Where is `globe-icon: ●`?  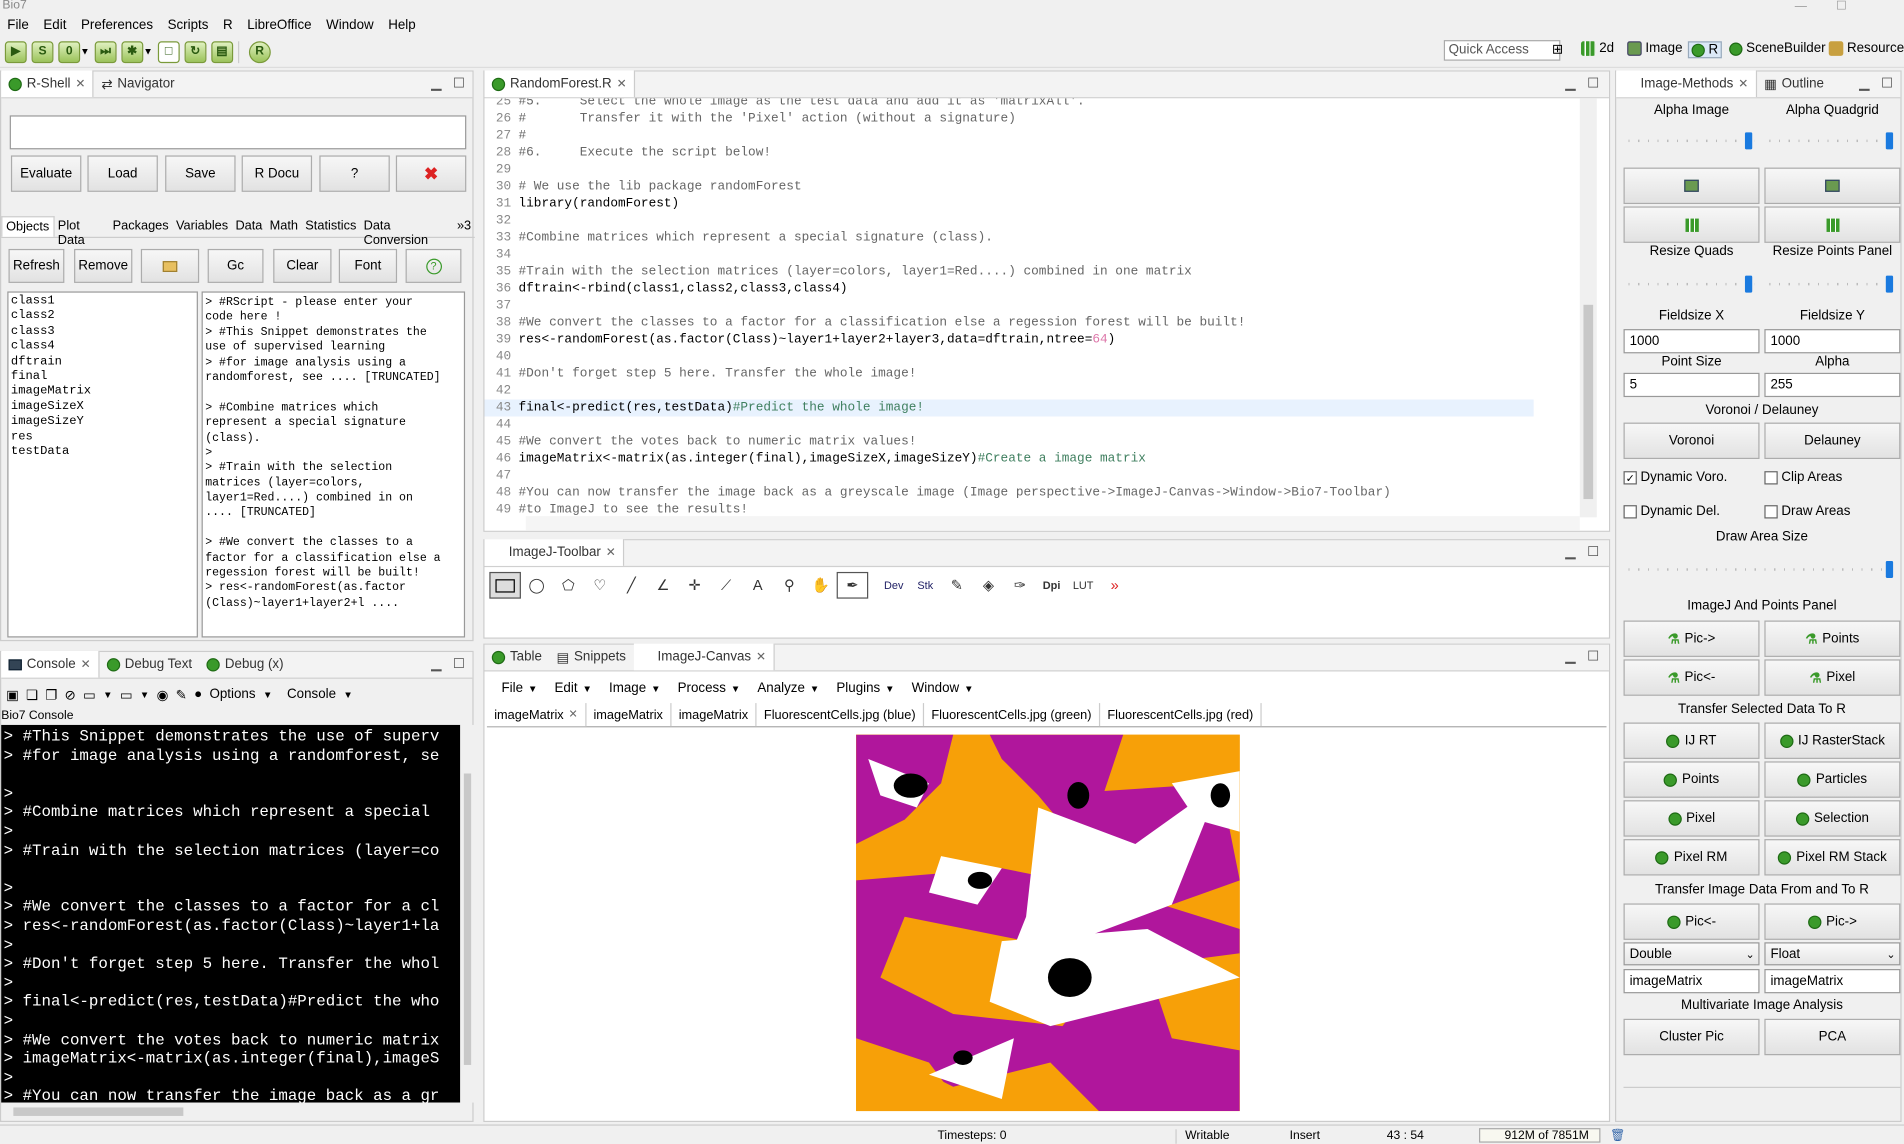
globe-icon: ● is located at coordinates (198, 694).